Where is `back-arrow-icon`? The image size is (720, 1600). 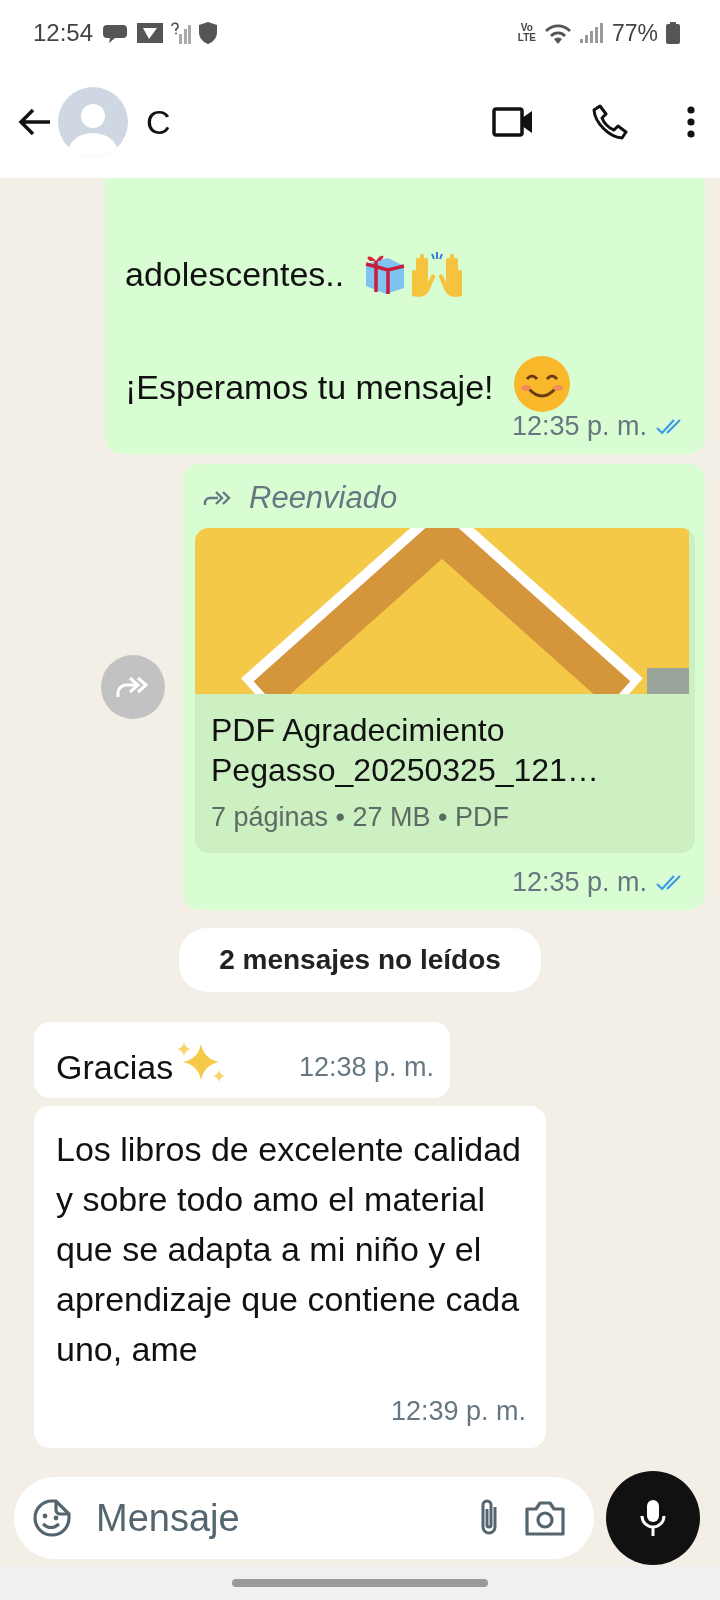 back-arrow-icon is located at coordinates (35, 122).